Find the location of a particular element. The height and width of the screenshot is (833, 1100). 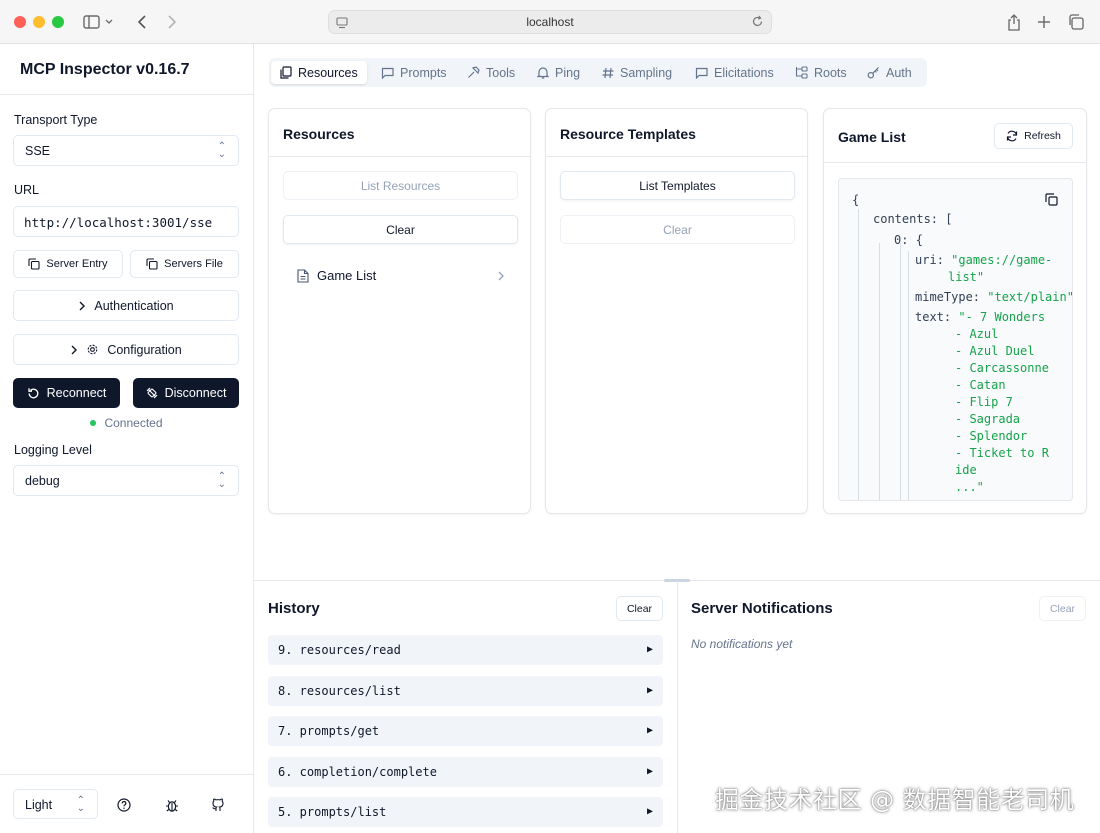

watermark-text: 掘金技术社区 @ 数据智能老司机 is located at coordinates (895, 800).